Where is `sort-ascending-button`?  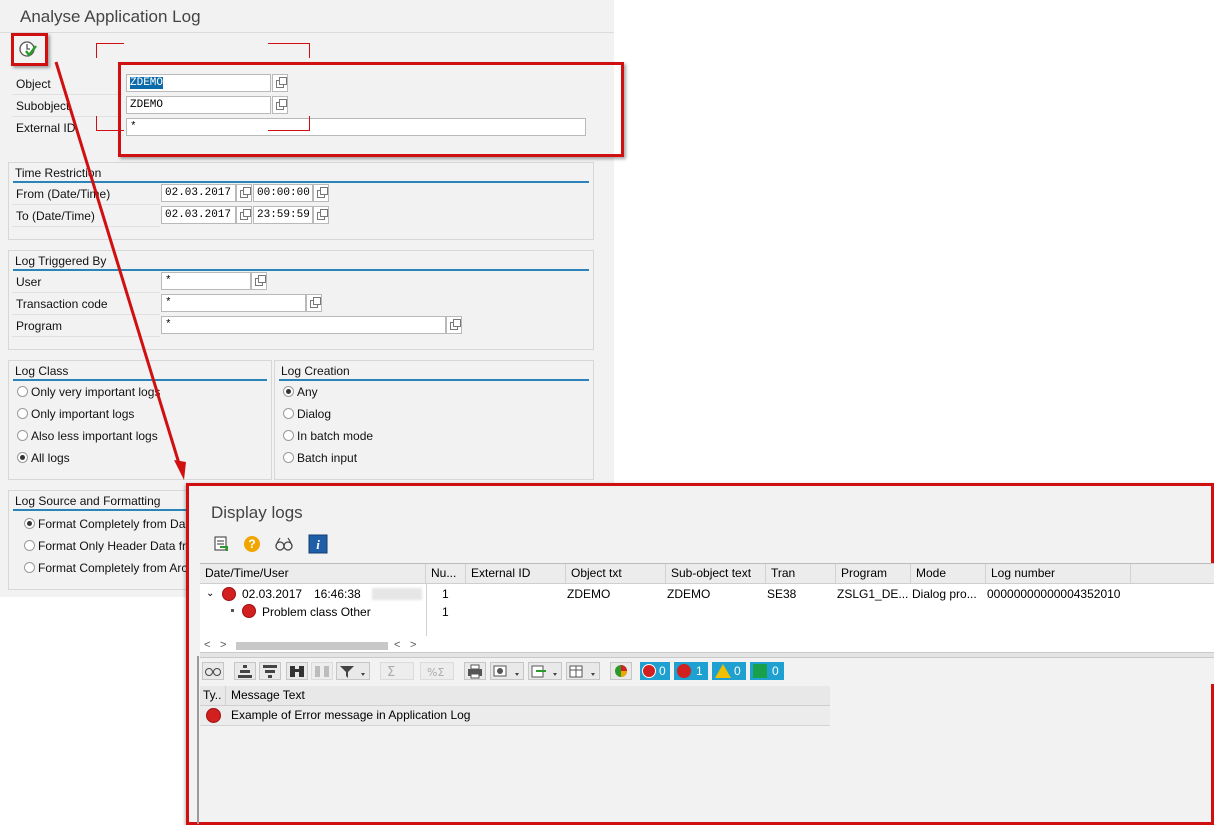 sort-ascending-button is located at coordinates (245, 671).